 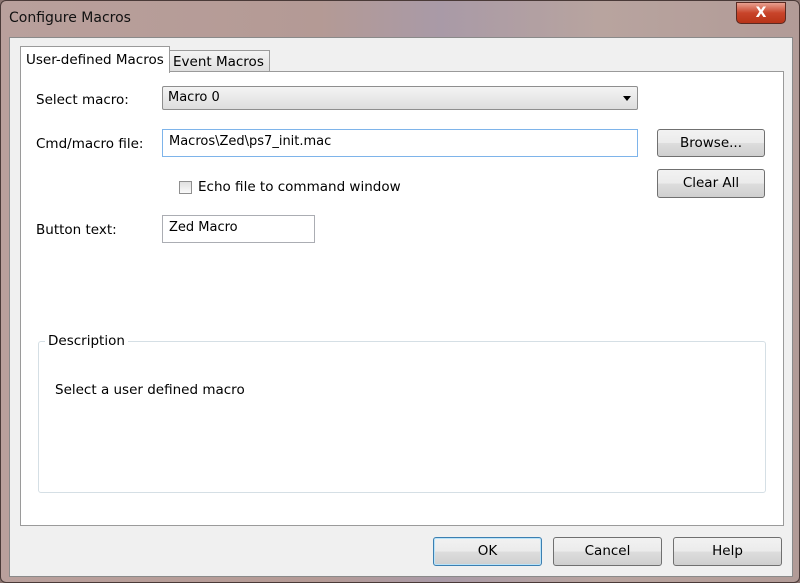 What do you see at coordinates (185, 187) in the screenshot?
I see `echo-checkbox` at bounding box center [185, 187].